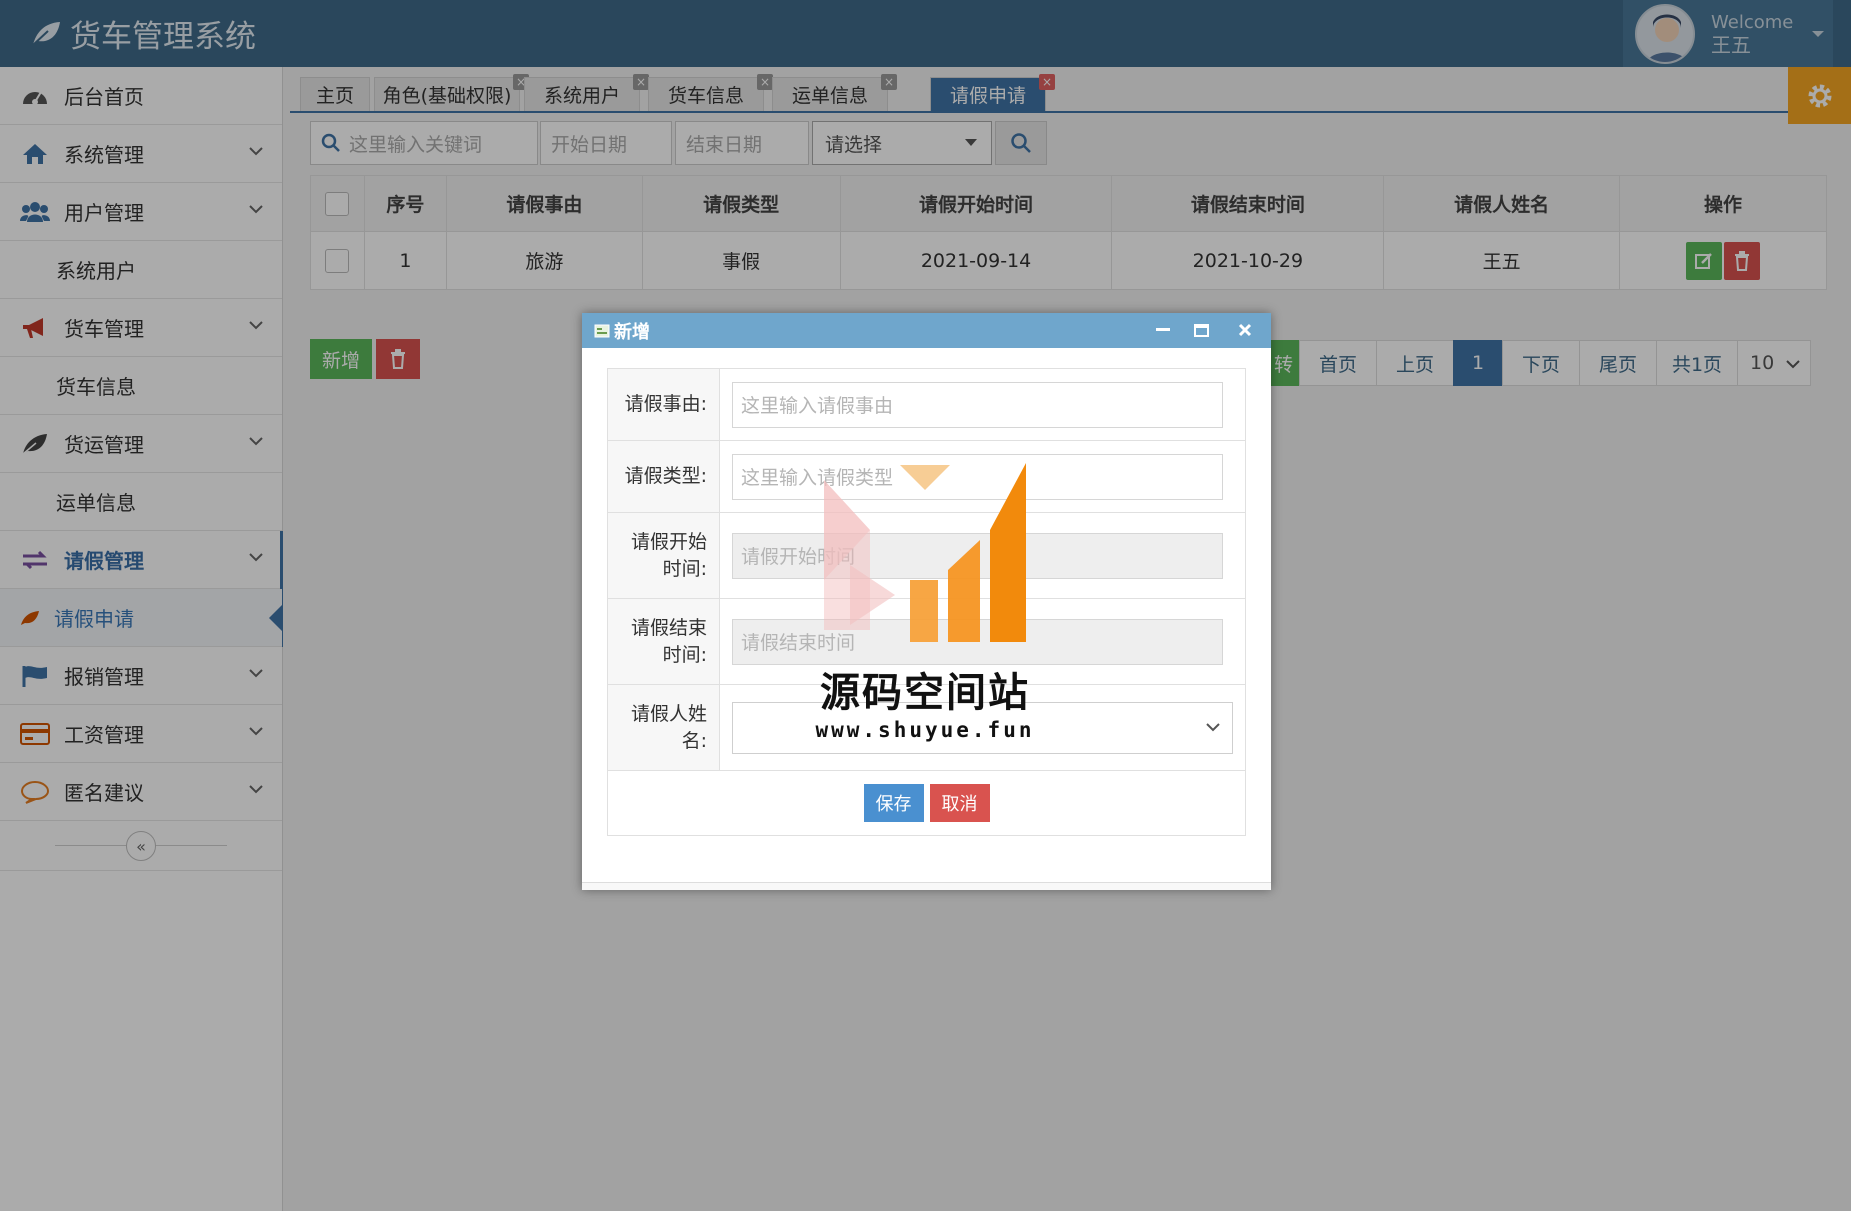 This screenshot has height=1211, width=1851. Describe the element at coordinates (632, 332) in the screenshot. I see `dialog-title: 新增` at that location.